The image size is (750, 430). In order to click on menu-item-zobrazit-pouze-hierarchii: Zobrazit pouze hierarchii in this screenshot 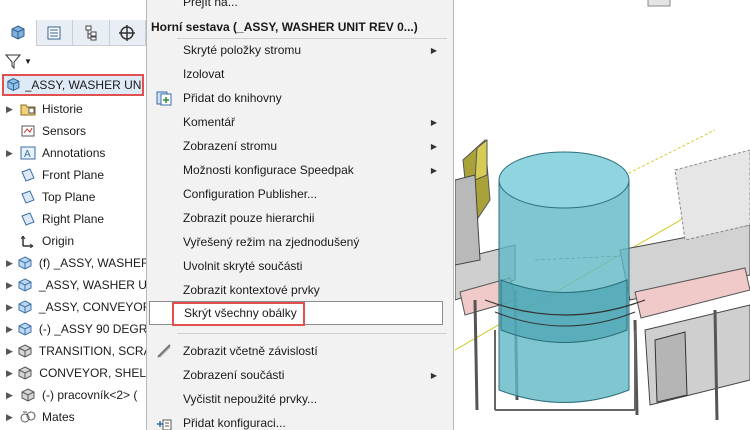, I will do `click(300, 218)`.